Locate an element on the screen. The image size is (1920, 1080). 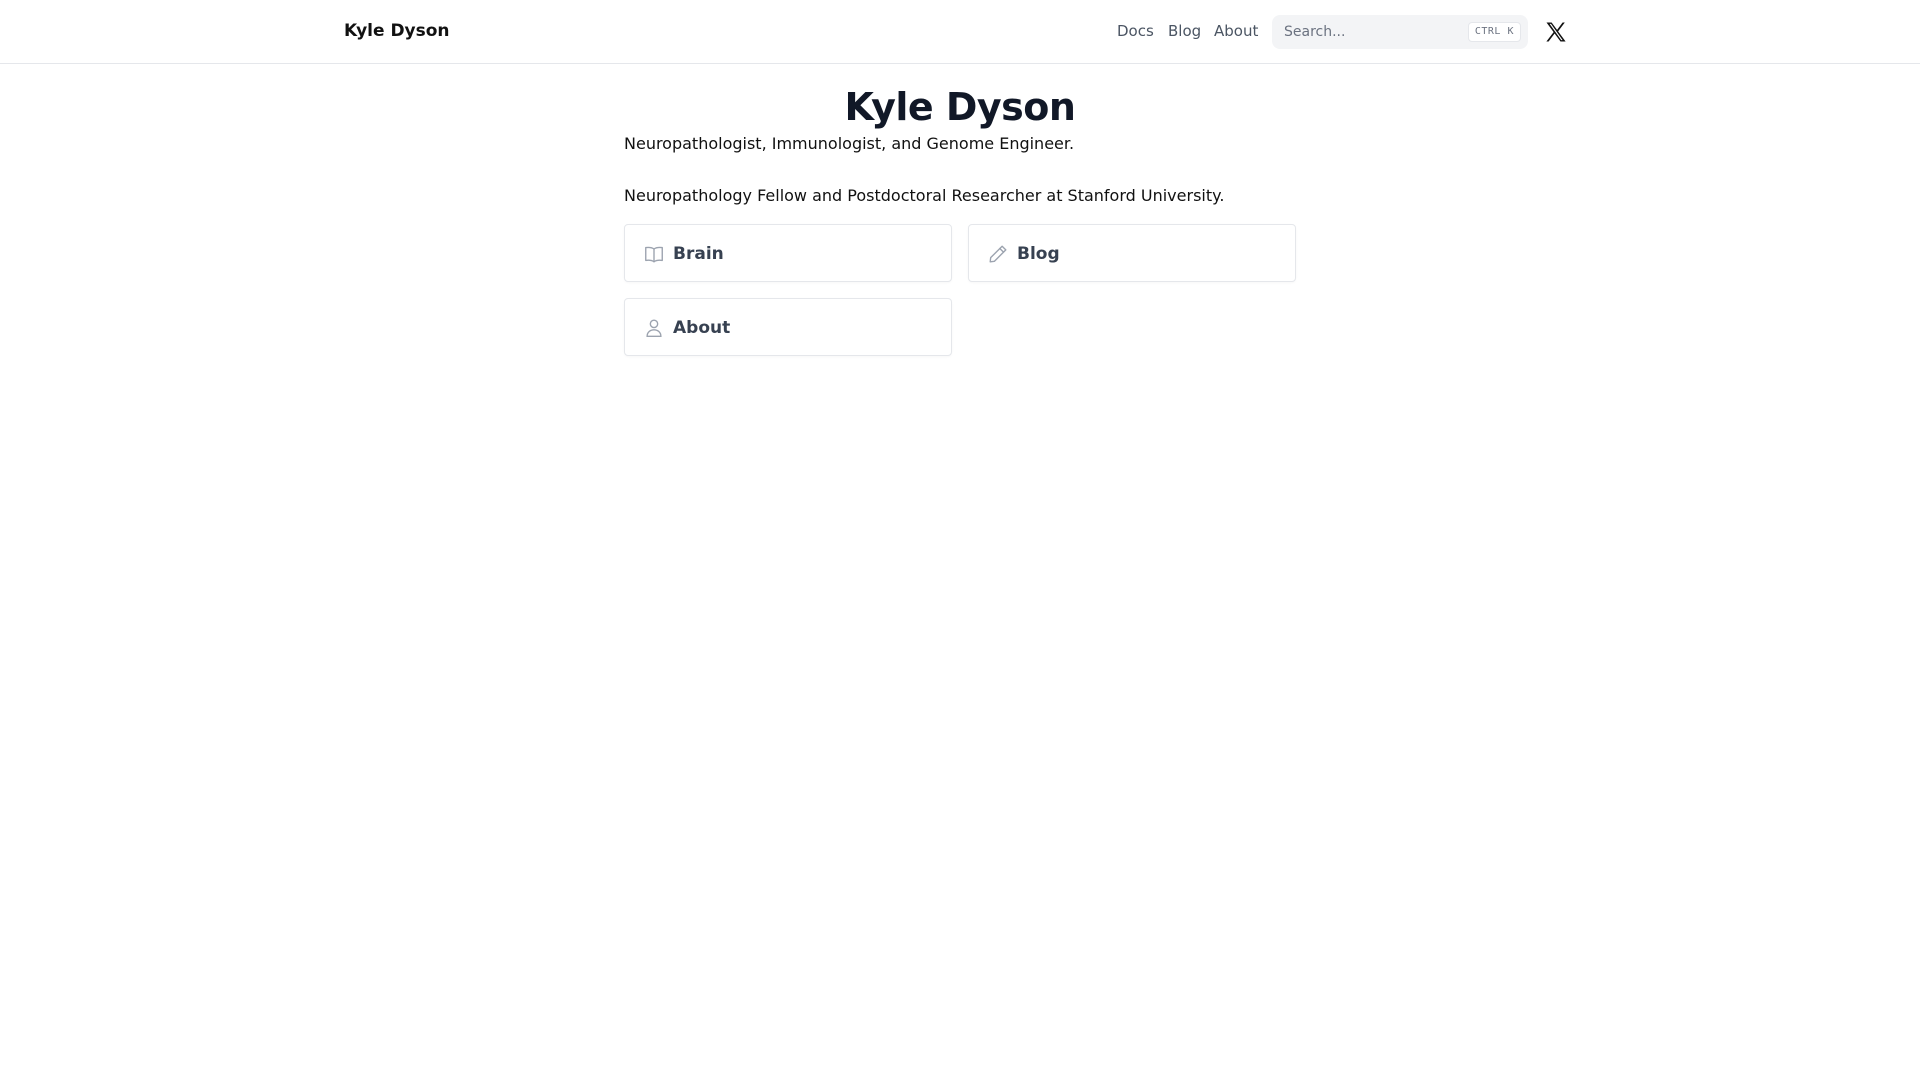
x-social-link is located at coordinates (1556, 32).